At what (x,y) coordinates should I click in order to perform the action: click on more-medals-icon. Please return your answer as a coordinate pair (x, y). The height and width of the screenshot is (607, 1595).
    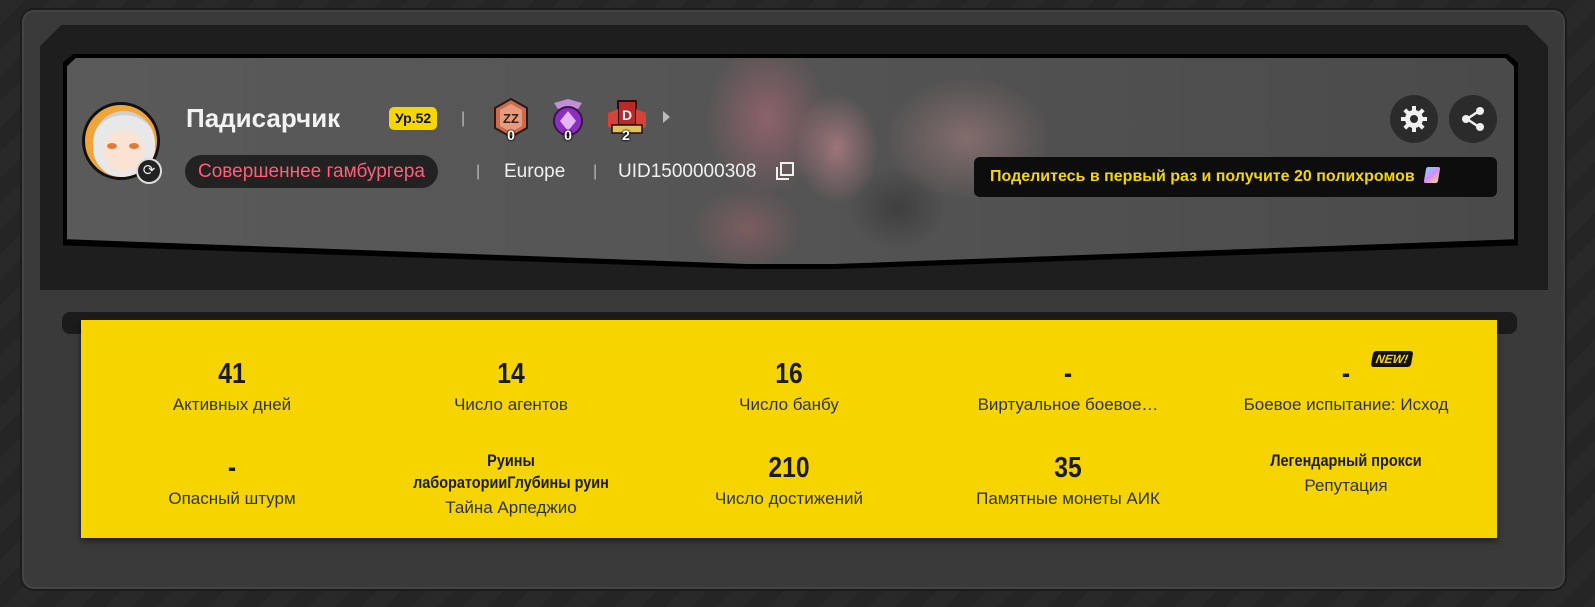
    Looking at the image, I should click on (666, 117).